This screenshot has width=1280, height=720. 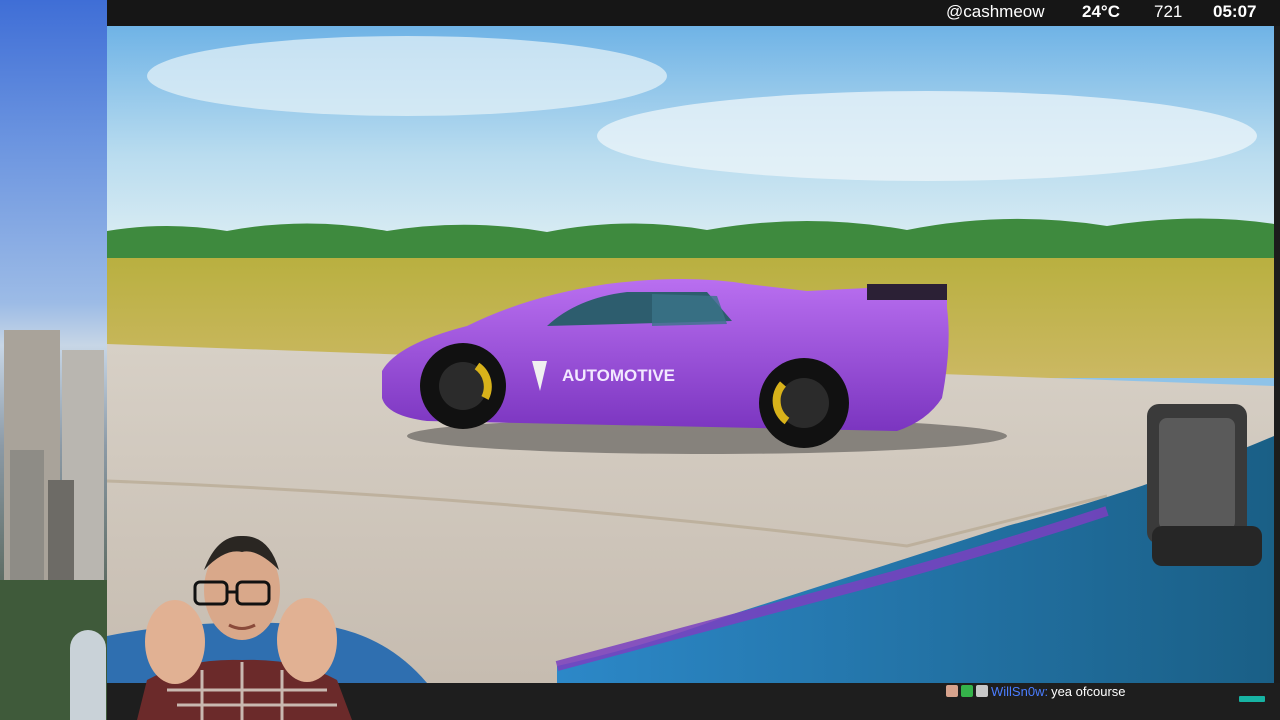 What do you see at coordinates (693, 13) in the screenshot?
I see `stream-status-bar: @cashmeow 24°C 721 05:07` at bounding box center [693, 13].